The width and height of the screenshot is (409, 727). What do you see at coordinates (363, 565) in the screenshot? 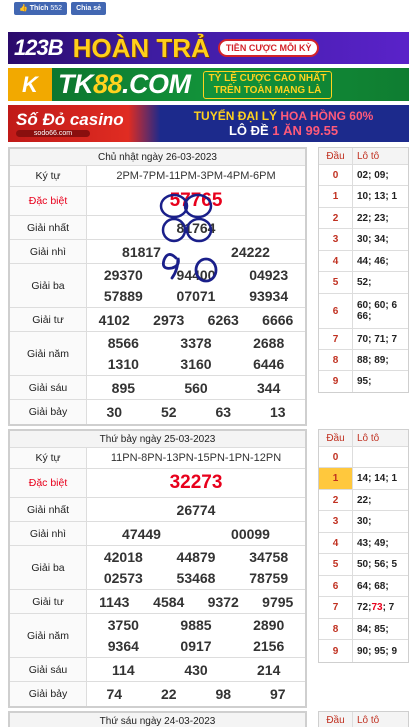
I see `loto-row: 5 50; 56; 5` at bounding box center [363, 565].